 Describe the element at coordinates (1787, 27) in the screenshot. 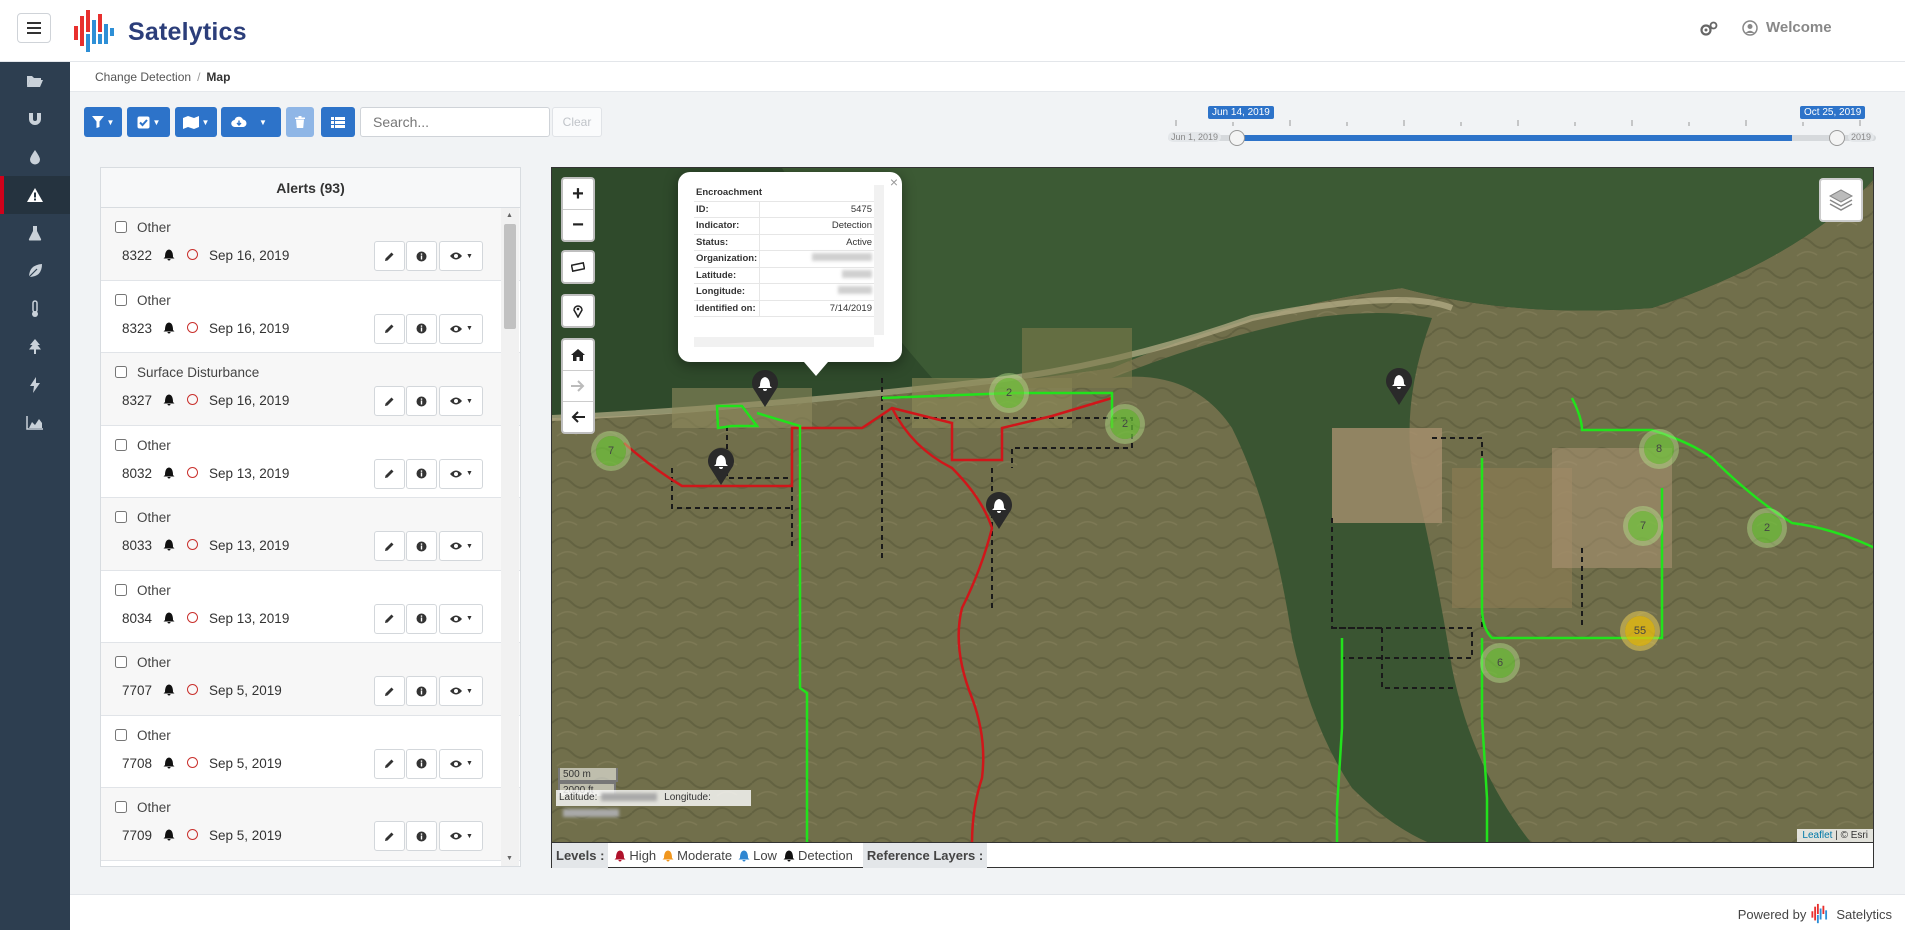

I see `user-menu: Welcome` at that location.